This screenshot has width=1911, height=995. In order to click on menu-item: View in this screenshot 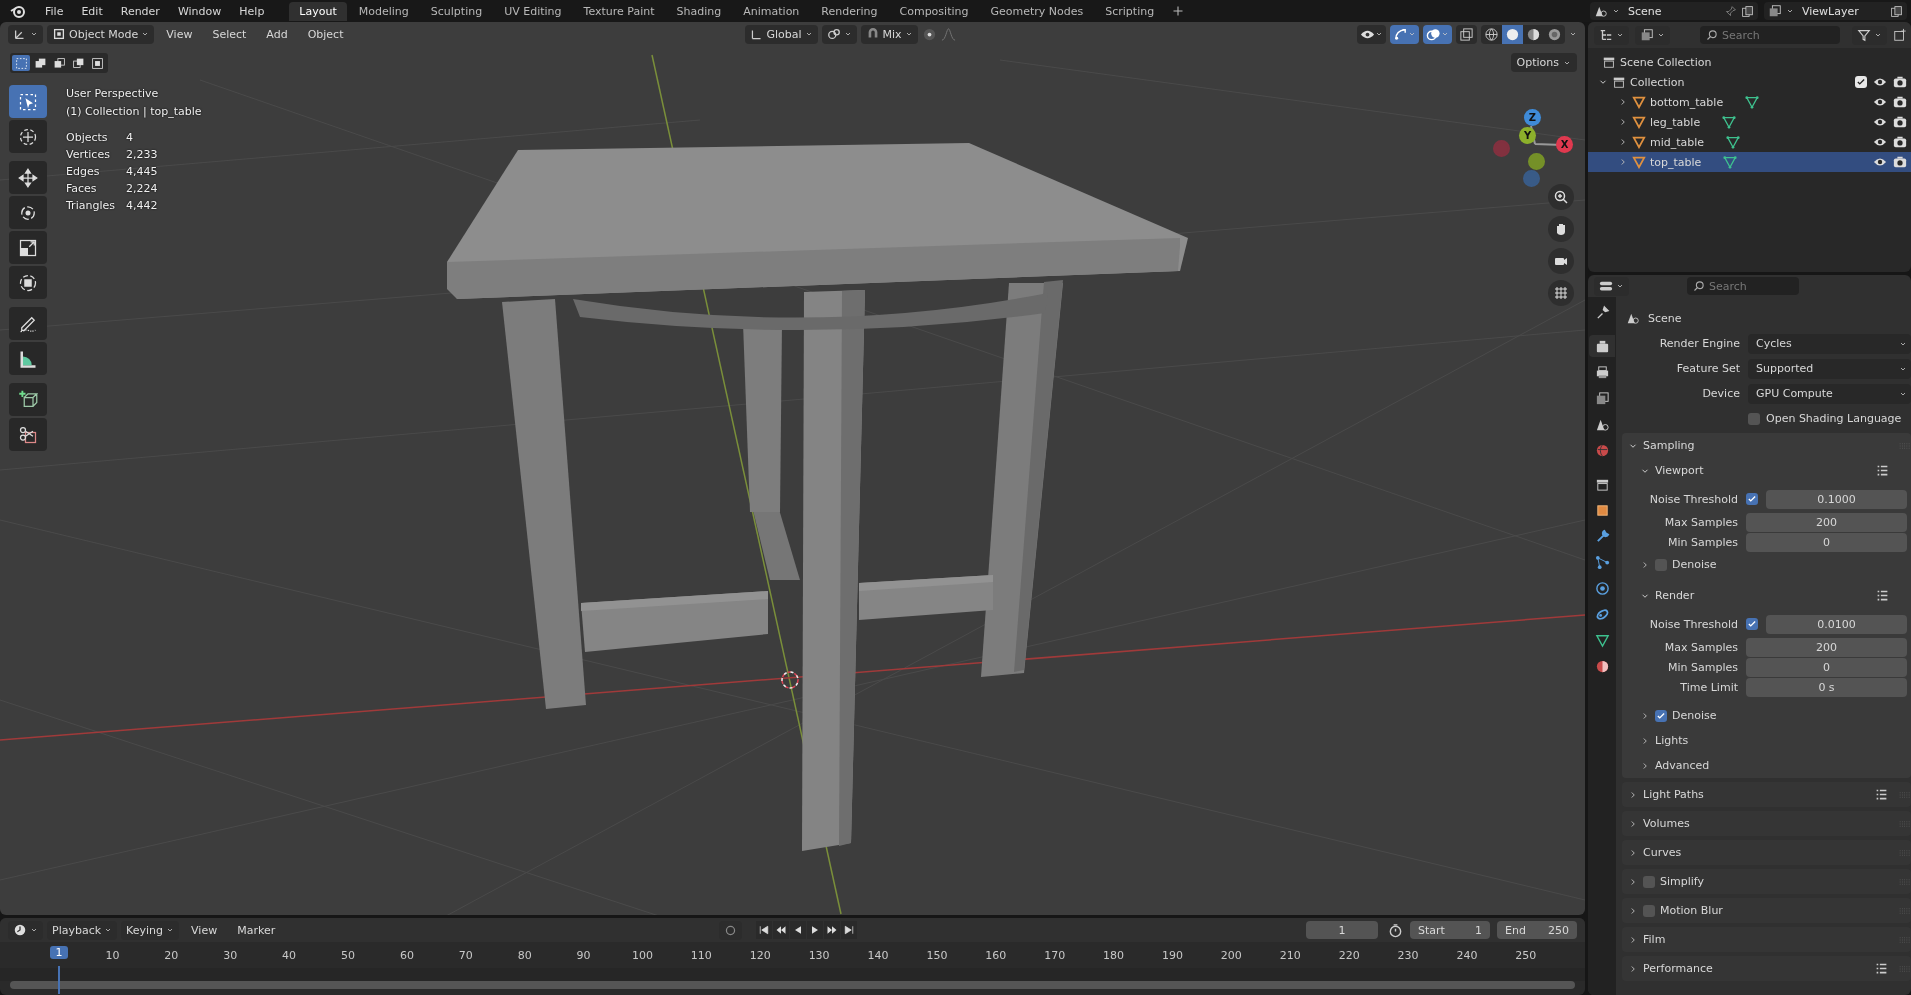, I will do `click(204, 930)`.